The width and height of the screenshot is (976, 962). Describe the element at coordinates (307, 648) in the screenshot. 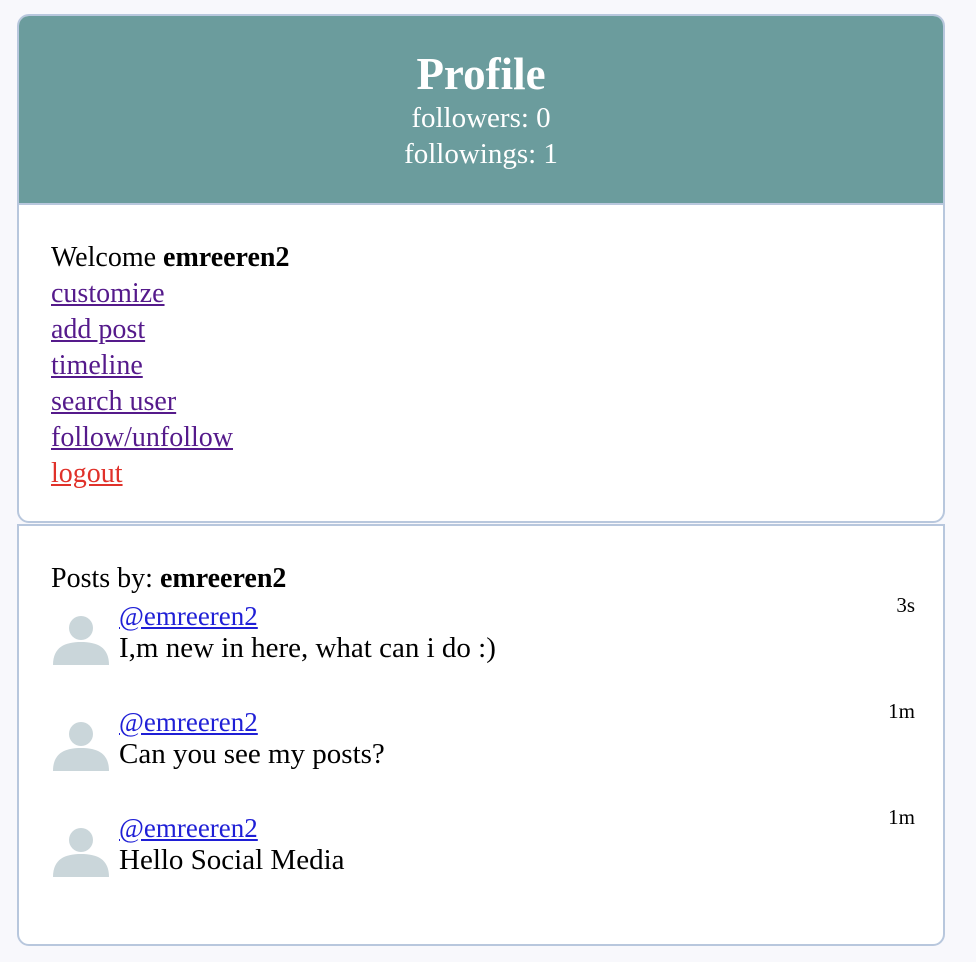

I see `post-text: I,m new in here, what can i do :)` at that location.